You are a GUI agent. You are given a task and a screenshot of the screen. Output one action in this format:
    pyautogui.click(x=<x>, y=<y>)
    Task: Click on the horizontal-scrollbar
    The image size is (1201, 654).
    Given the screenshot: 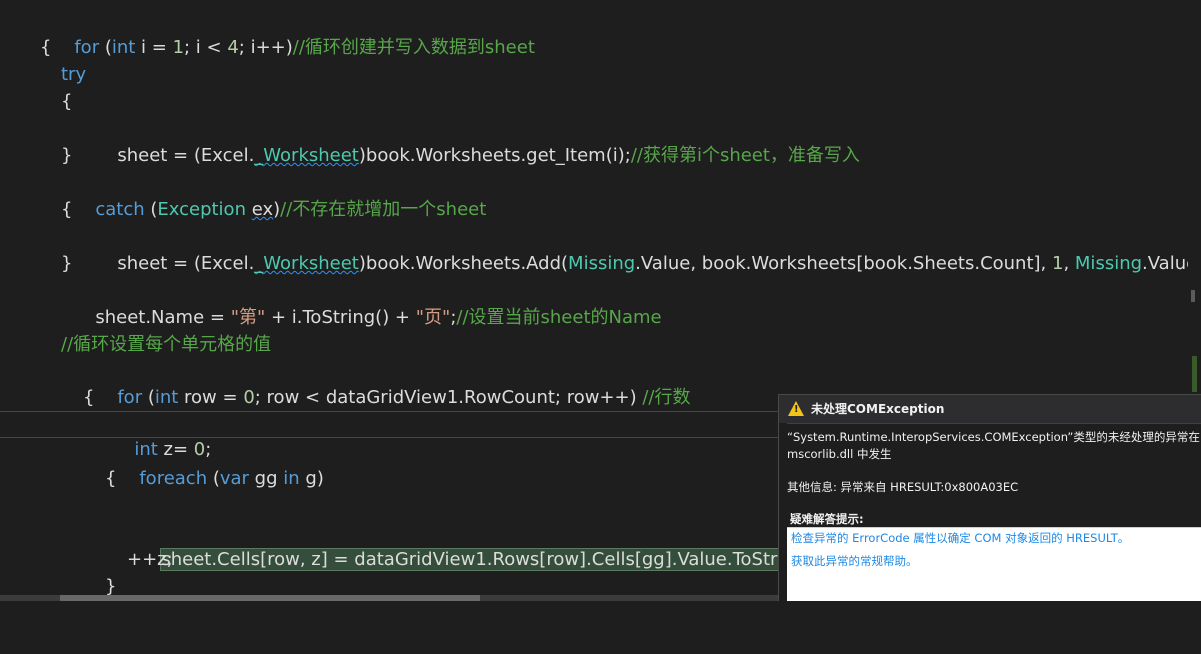 What is the action you would take?
    pyautogui.click(x=393, y=598)
    